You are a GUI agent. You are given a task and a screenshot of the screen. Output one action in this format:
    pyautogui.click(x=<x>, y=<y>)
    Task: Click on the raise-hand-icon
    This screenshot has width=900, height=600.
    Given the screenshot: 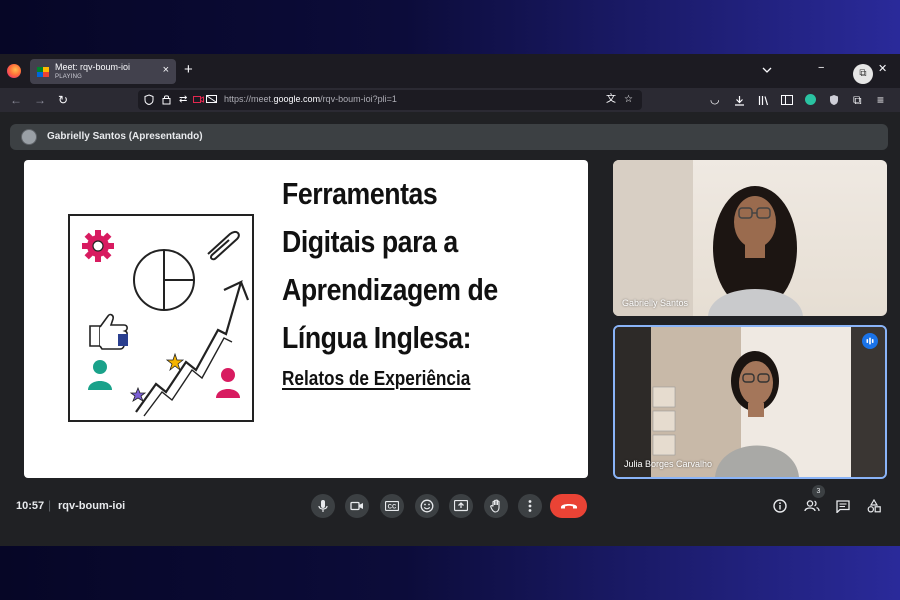 What is the action you would take?
    pyautogui.click(x=494, y=506)
    